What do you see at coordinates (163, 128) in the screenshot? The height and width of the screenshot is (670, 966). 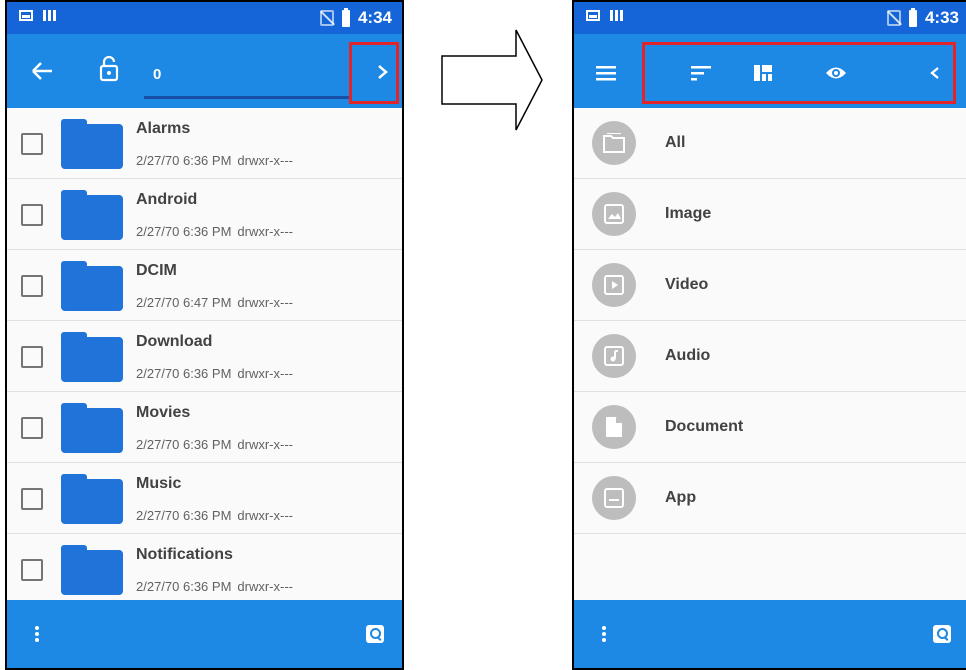 I see `file-name: Alarms` at bounding box center [163, 128].